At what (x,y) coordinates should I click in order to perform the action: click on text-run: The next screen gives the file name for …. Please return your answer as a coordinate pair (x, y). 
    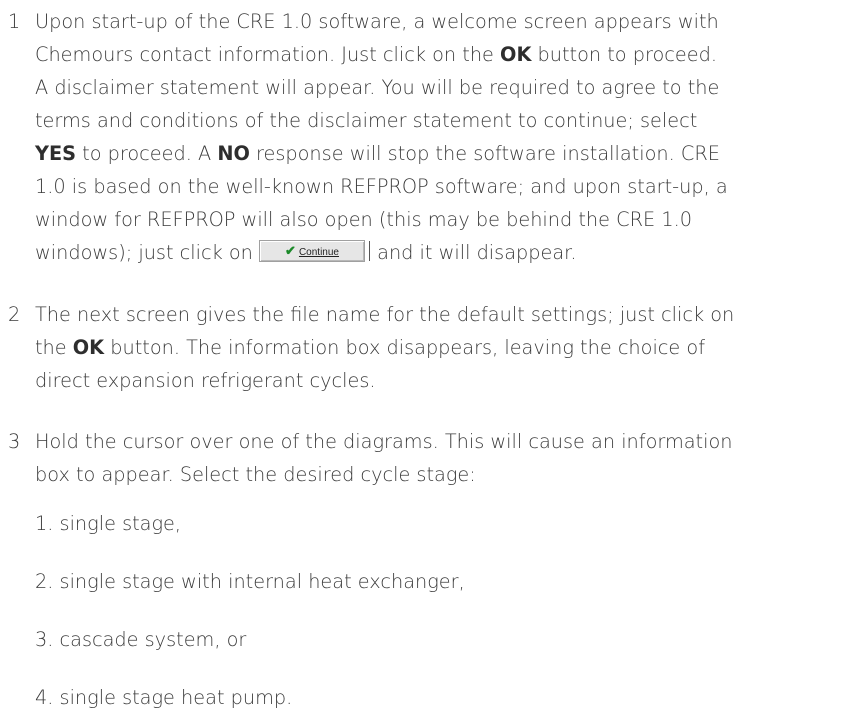
    Looking at the image, I should click on (385, 314).